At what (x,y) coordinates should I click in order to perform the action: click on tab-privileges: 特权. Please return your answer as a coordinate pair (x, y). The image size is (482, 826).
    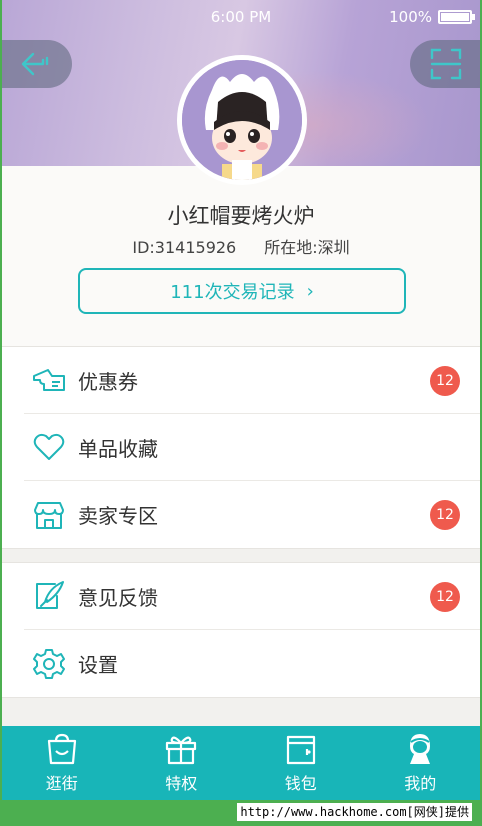
    Looking at the image, I should click on (182, 763).